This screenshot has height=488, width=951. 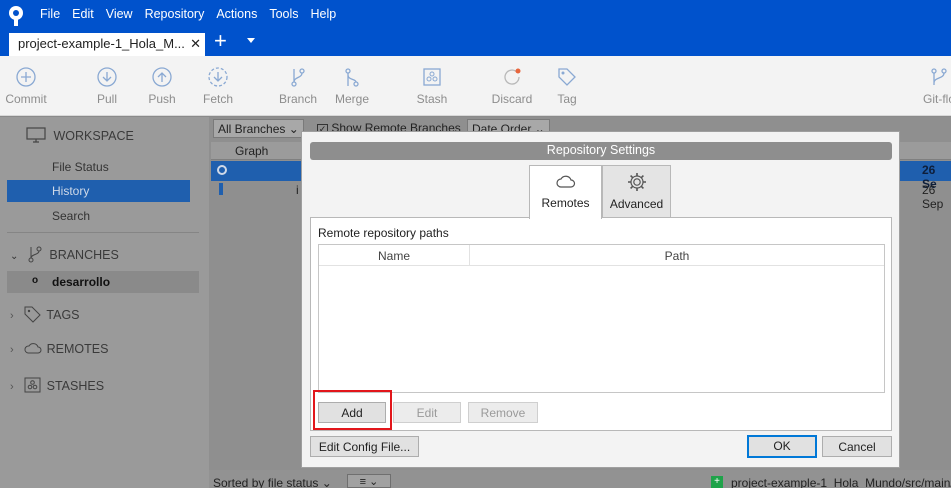 I want to click on table-header: Name Path, so click(x=601, y=255).